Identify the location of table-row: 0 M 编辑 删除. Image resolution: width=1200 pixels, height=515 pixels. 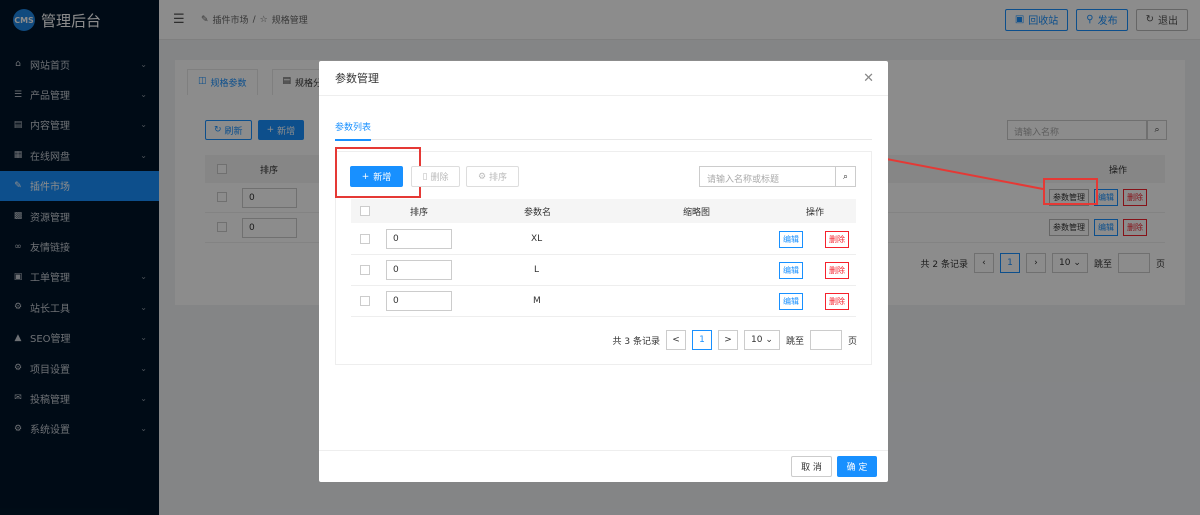
(603, 301).